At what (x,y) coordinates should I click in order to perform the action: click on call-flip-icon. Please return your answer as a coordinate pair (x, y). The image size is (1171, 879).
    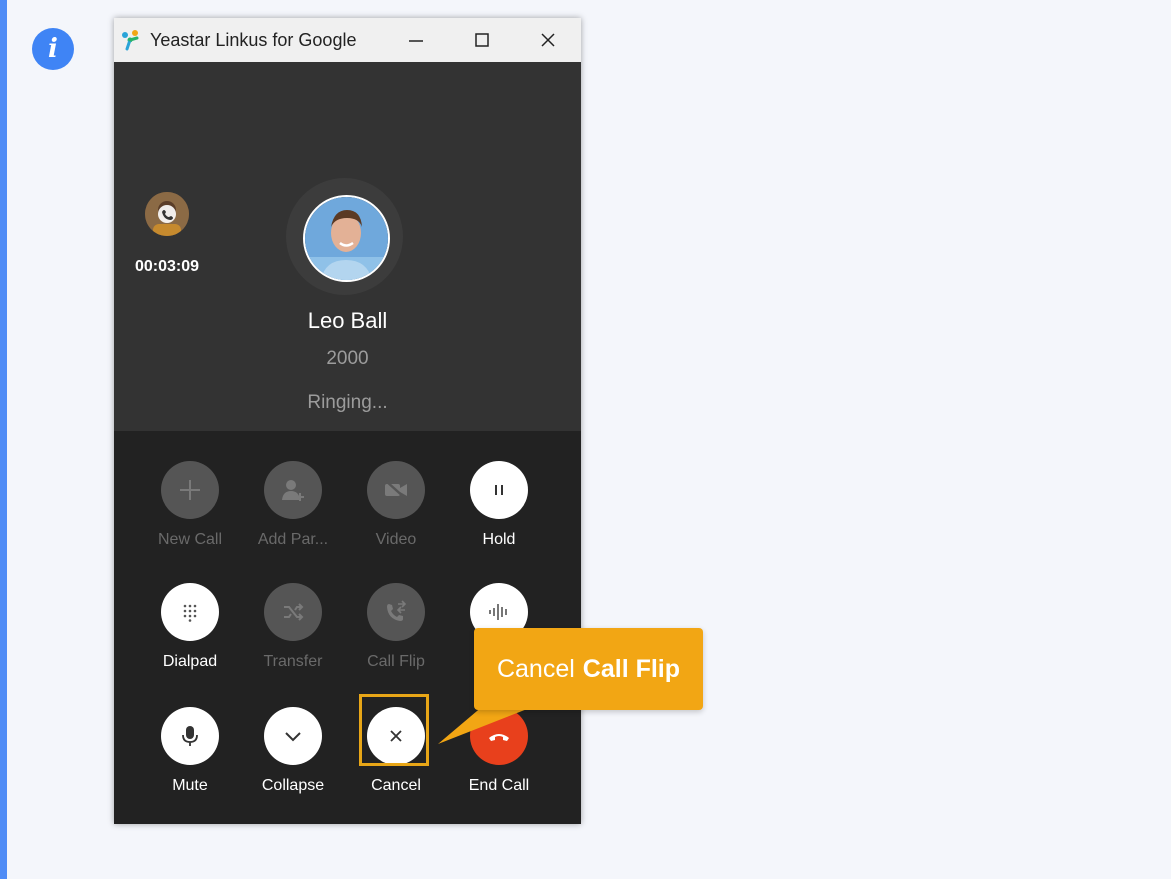
    Looking at the image, I should click on (397, 610).